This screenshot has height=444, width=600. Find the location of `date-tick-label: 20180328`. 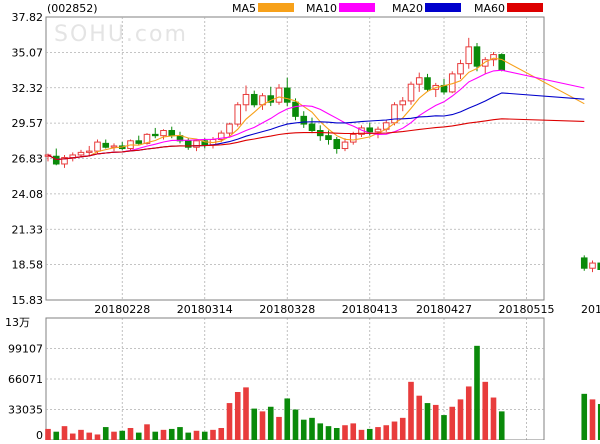

date-tick-label: 20180328 is located at coordinates (287, 309).